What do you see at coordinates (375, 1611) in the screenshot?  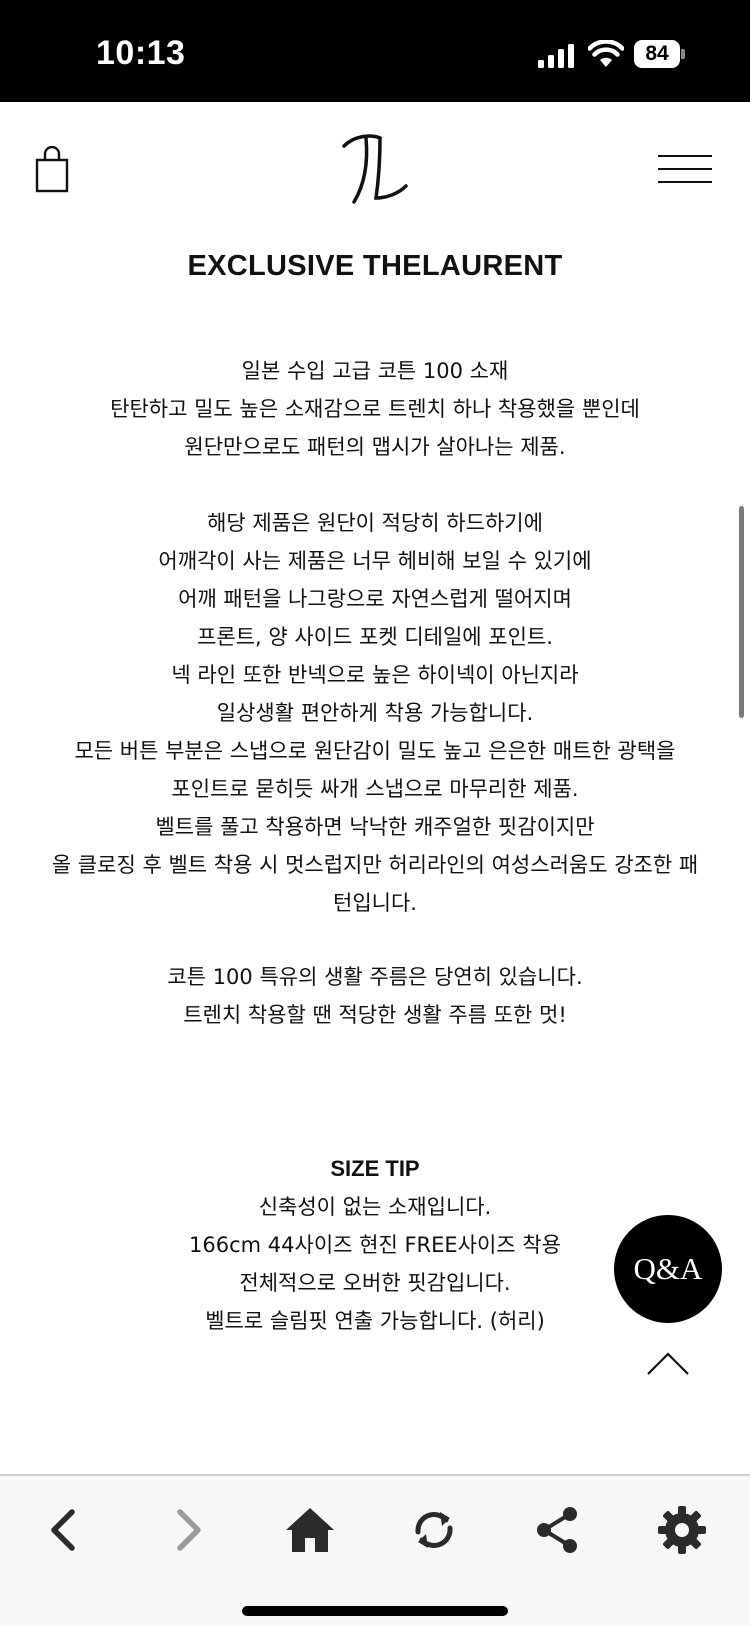 I see `home-indicator` at bounding box center [375, 1611].